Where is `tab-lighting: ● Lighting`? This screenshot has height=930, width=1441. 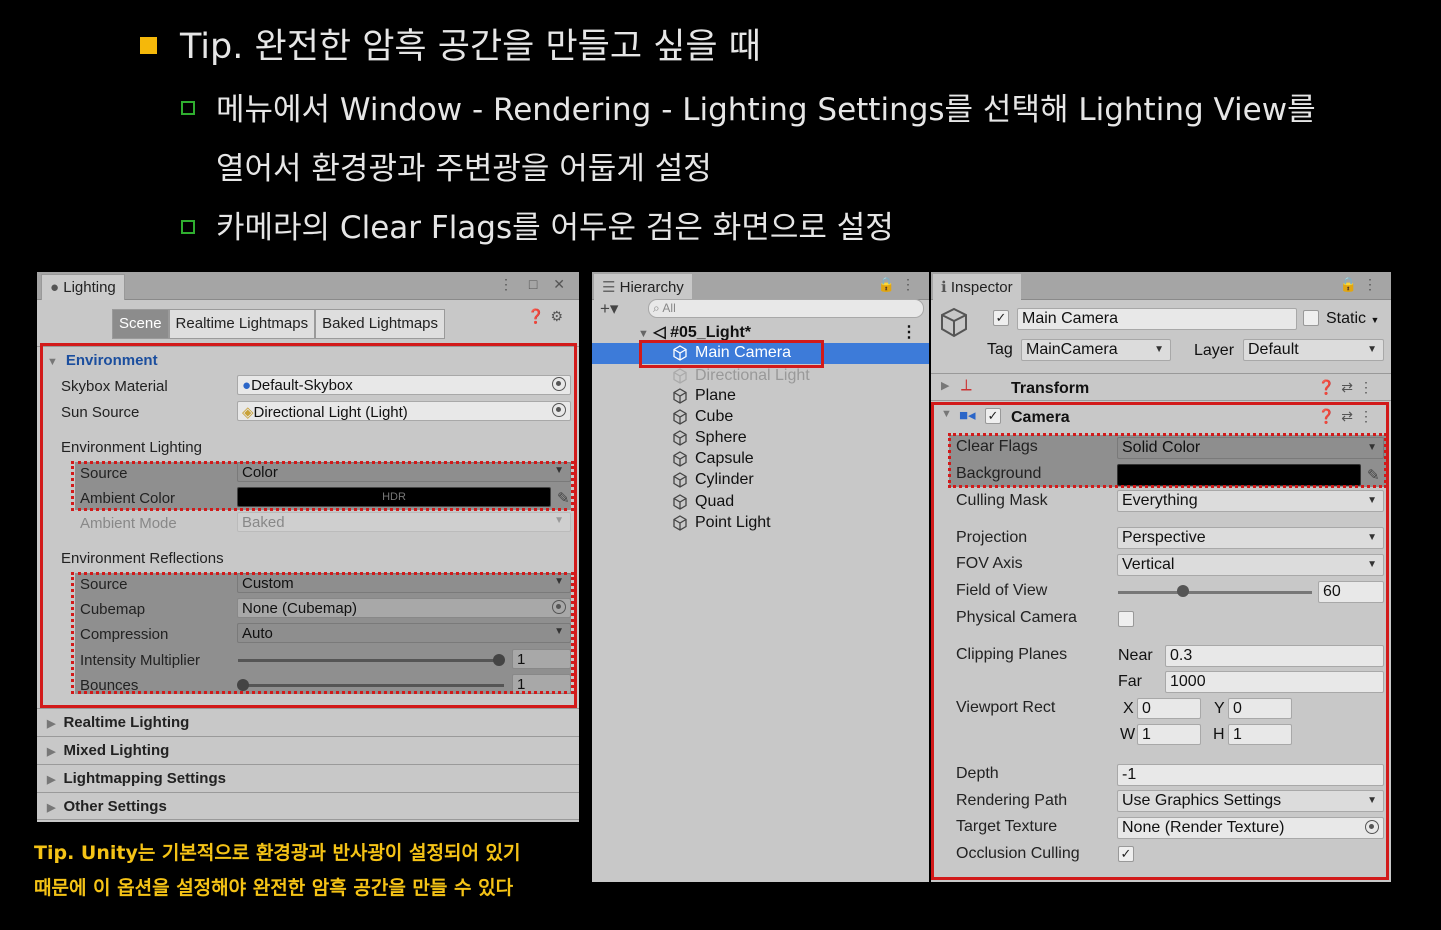
tab-lighting: ● Lighting is located at coordinates (83, 287).